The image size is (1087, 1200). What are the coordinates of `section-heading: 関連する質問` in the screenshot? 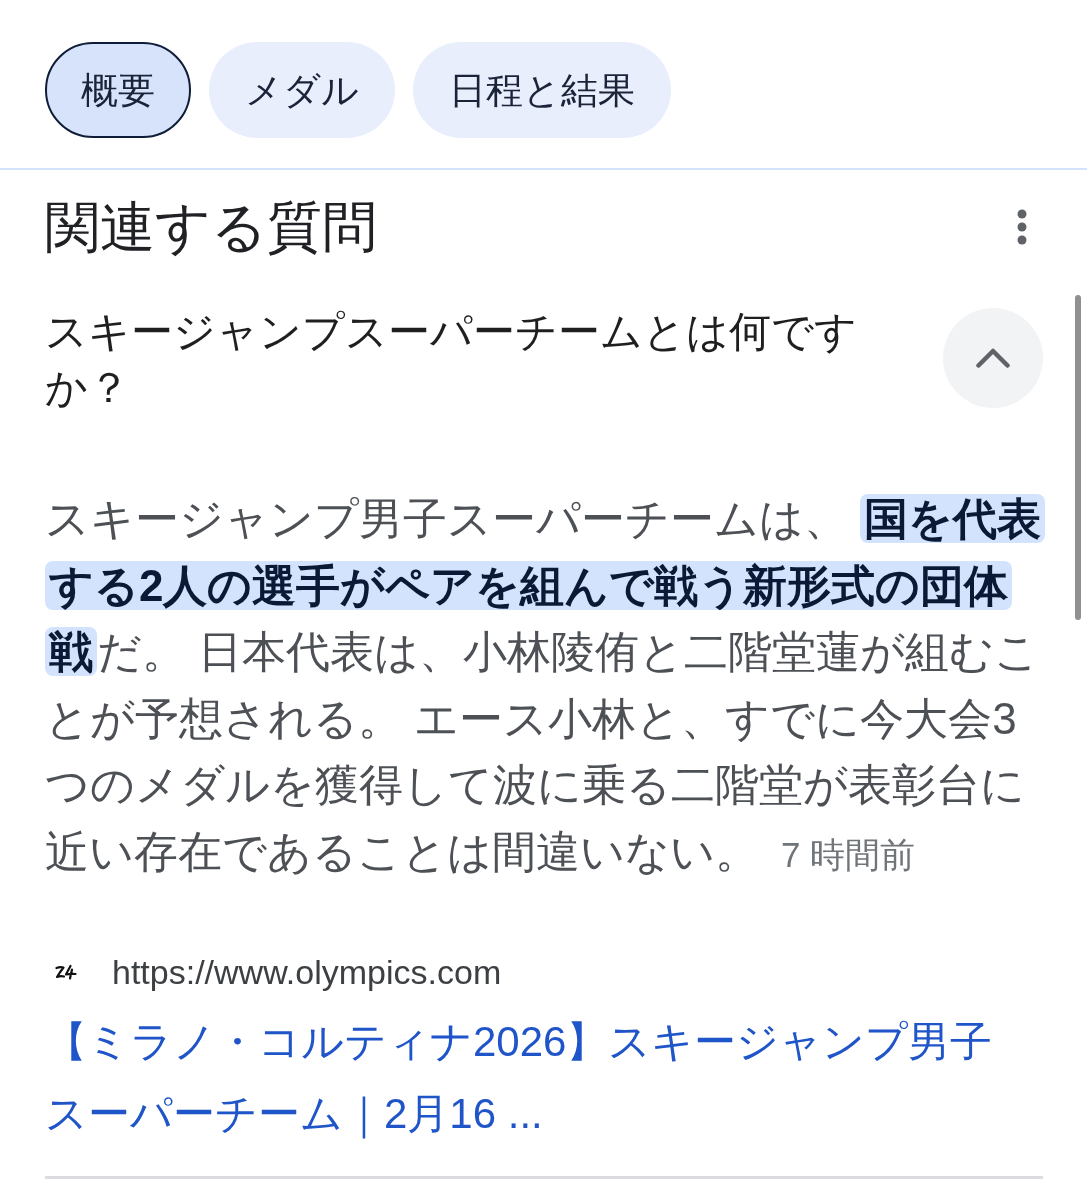 It's located at (211, 227).